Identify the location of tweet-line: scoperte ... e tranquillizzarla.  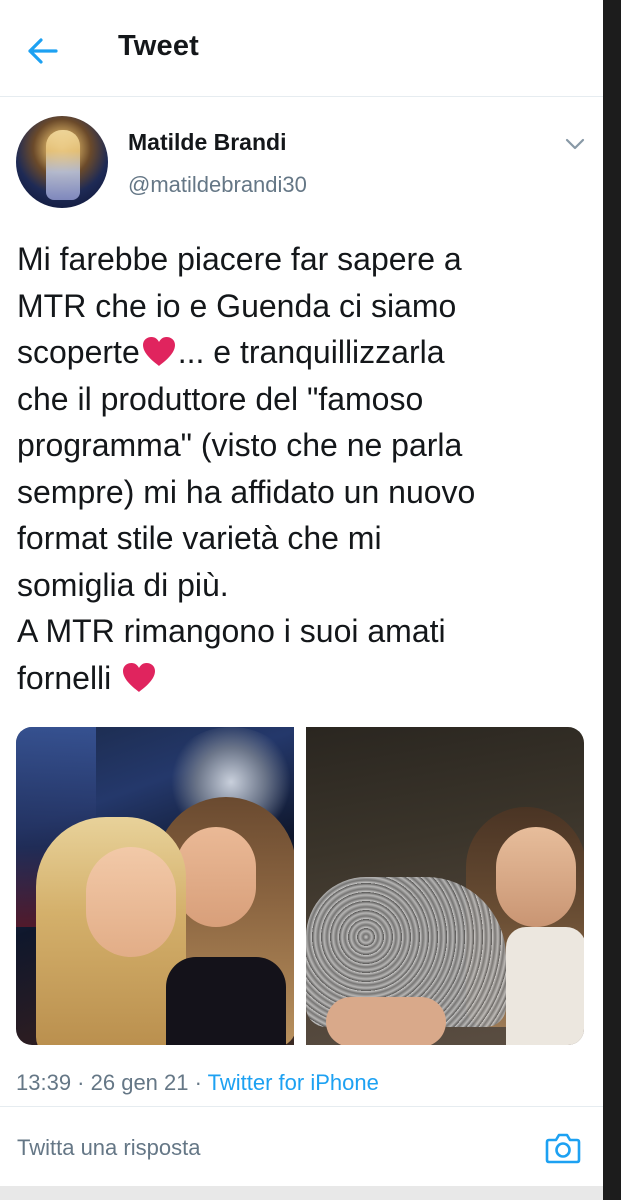
(304, 352).